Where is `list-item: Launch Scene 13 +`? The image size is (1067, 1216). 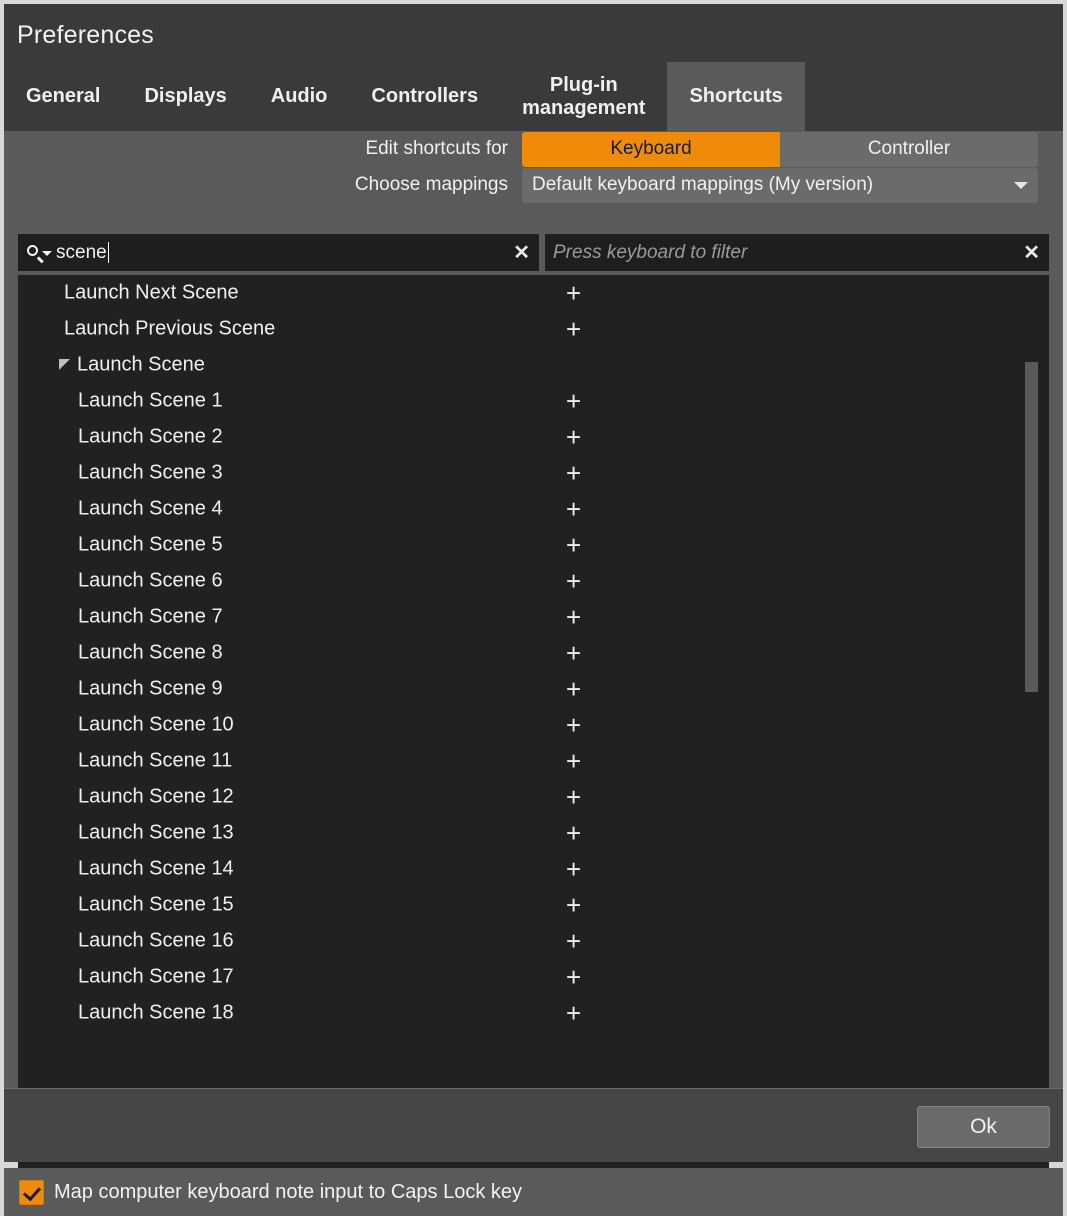
list-item: Launch Scene 13 + is located at coordinates (533, 833).